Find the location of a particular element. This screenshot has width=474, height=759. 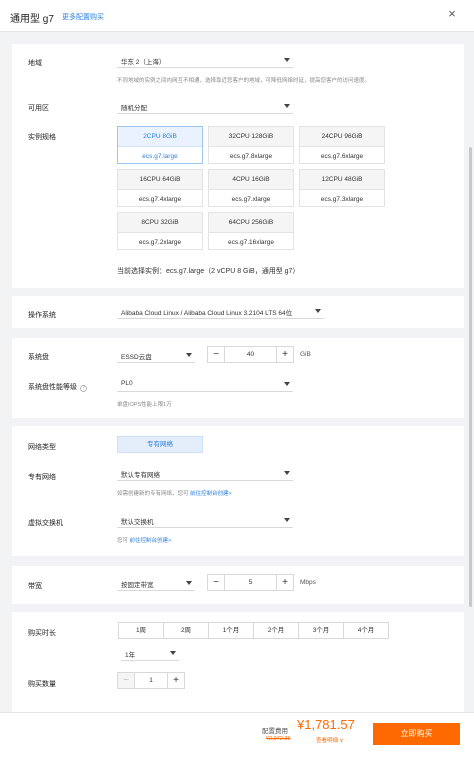

disk-type-value: ESSD云盘 is located at coordinates (136, 357).